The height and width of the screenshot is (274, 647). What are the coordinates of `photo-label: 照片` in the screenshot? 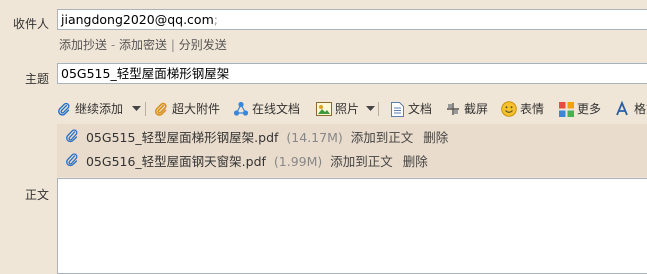 It's located at (347, 109).